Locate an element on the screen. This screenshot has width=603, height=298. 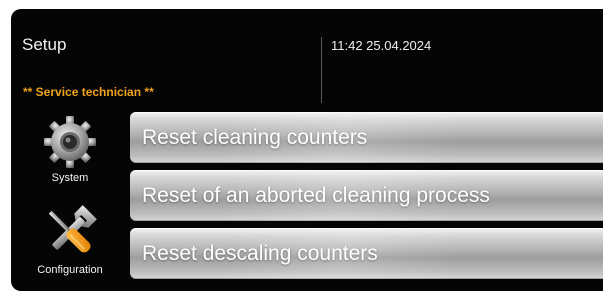
header-divider is located at coordinates (321, 70).